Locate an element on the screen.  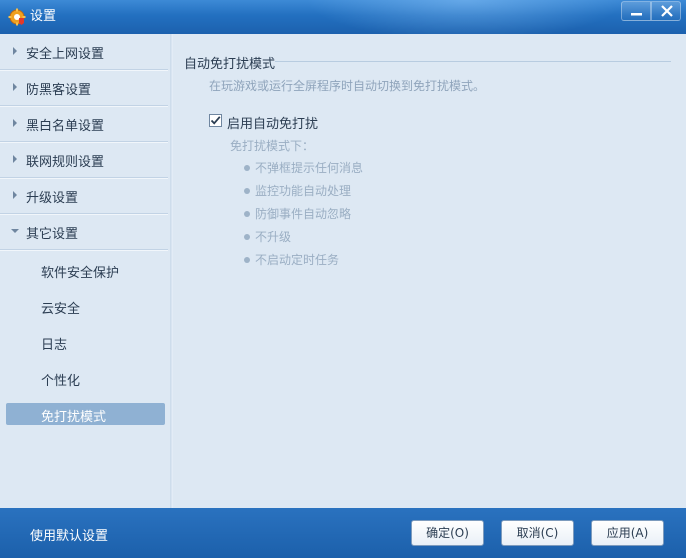
window-title: 设置 is located at coordinates (43, 16).